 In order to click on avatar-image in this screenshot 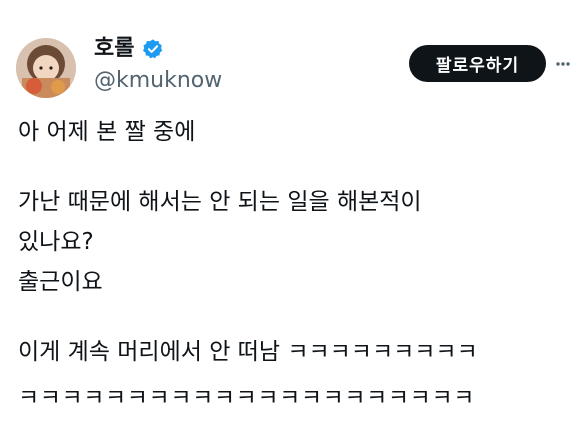, I will do `click(46, 68)`.